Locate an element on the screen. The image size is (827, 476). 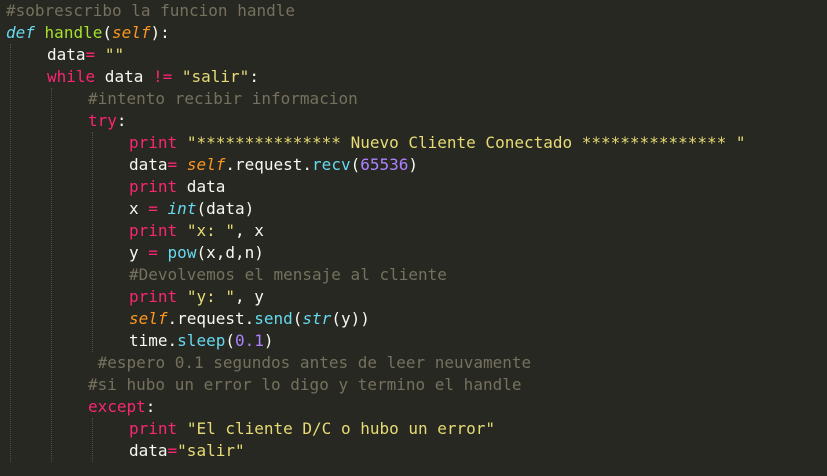
code-token: except is located at coordinates (117, 406).